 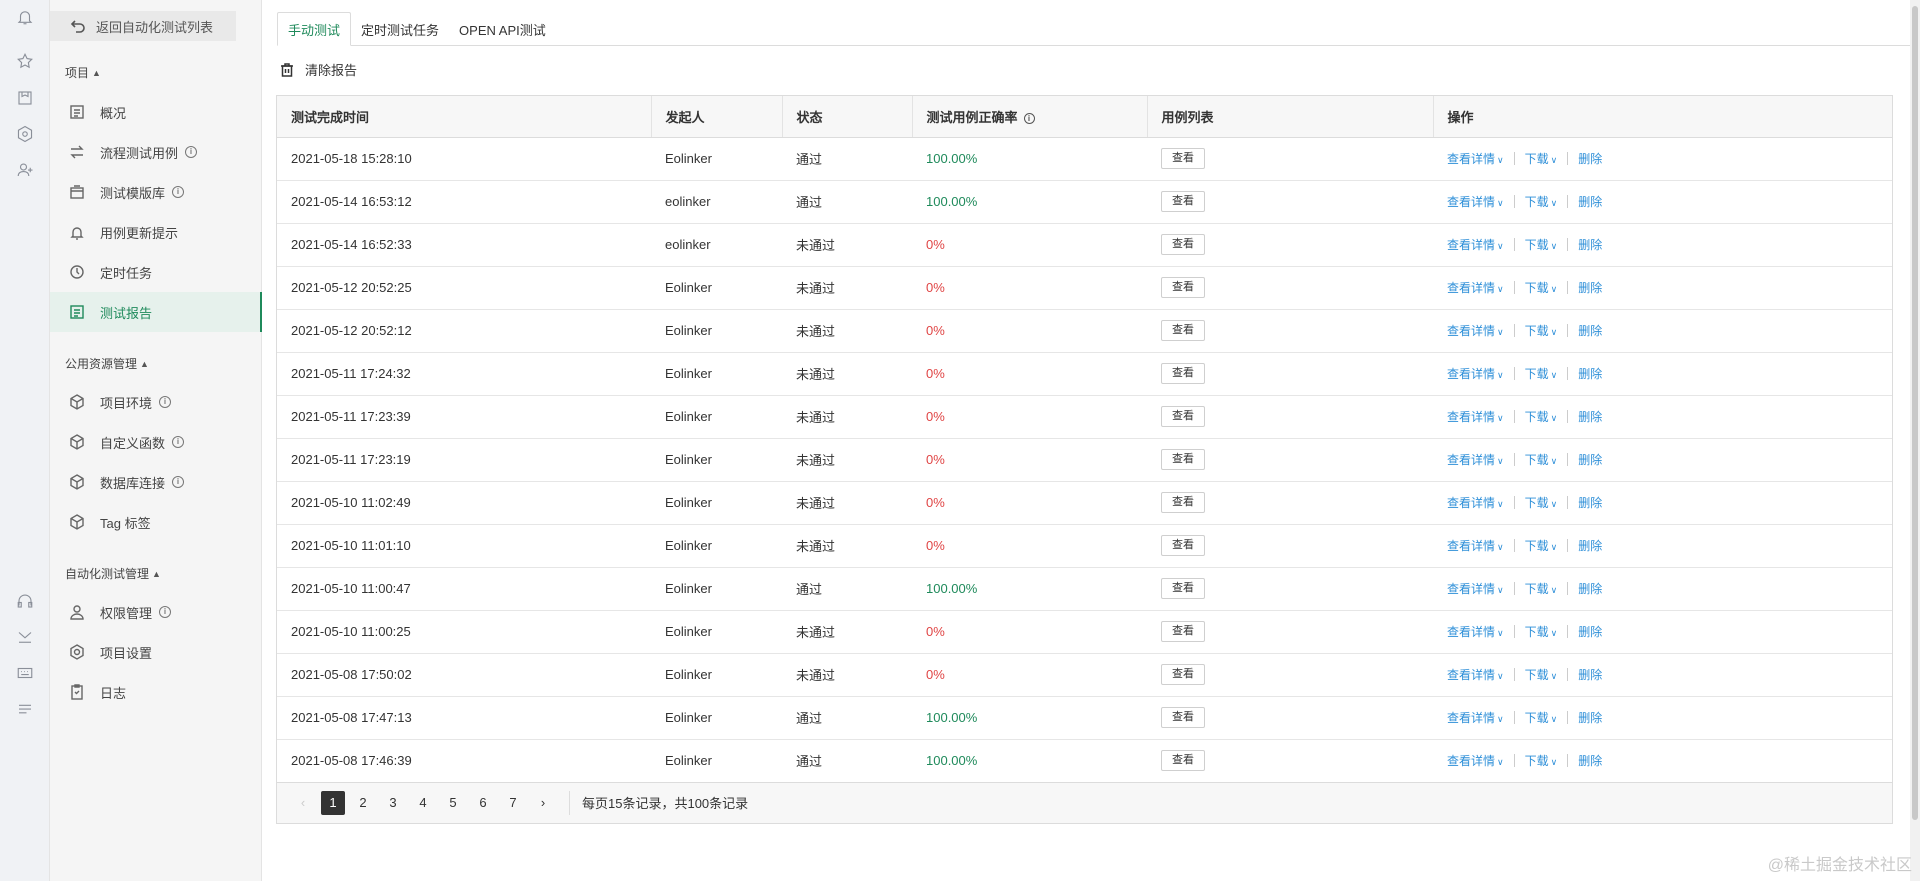 What do you see at coordinates (156, 152) in the screenshot?
I see `sidebar-item-flow-cases: 流程测试用例 i` at bounding box center [156, 152].